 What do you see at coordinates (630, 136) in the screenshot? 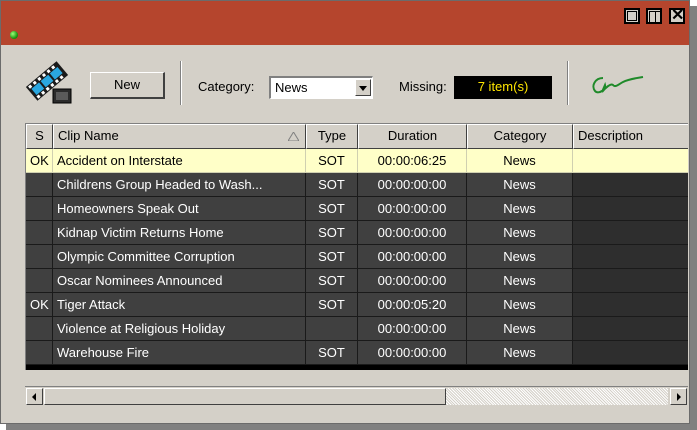
I see `column-header-description: Description` at bounding box center [630, 136].